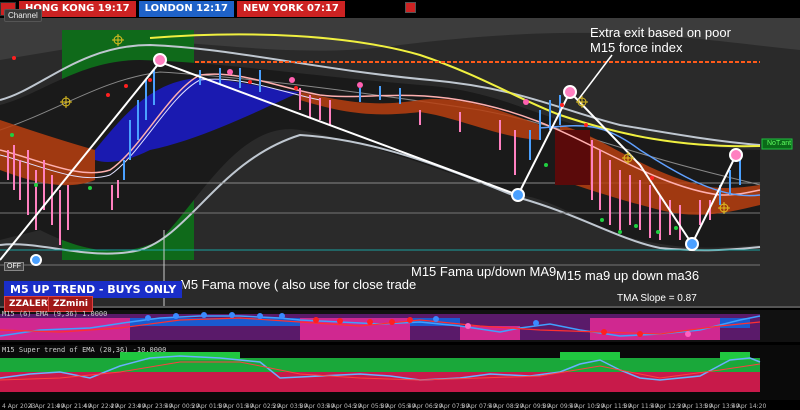 This screenshot has width=800, height=410. I want to click on indicator-1-label: M15 (6) EMA (9,36) 1.0000, so click(55, 314).